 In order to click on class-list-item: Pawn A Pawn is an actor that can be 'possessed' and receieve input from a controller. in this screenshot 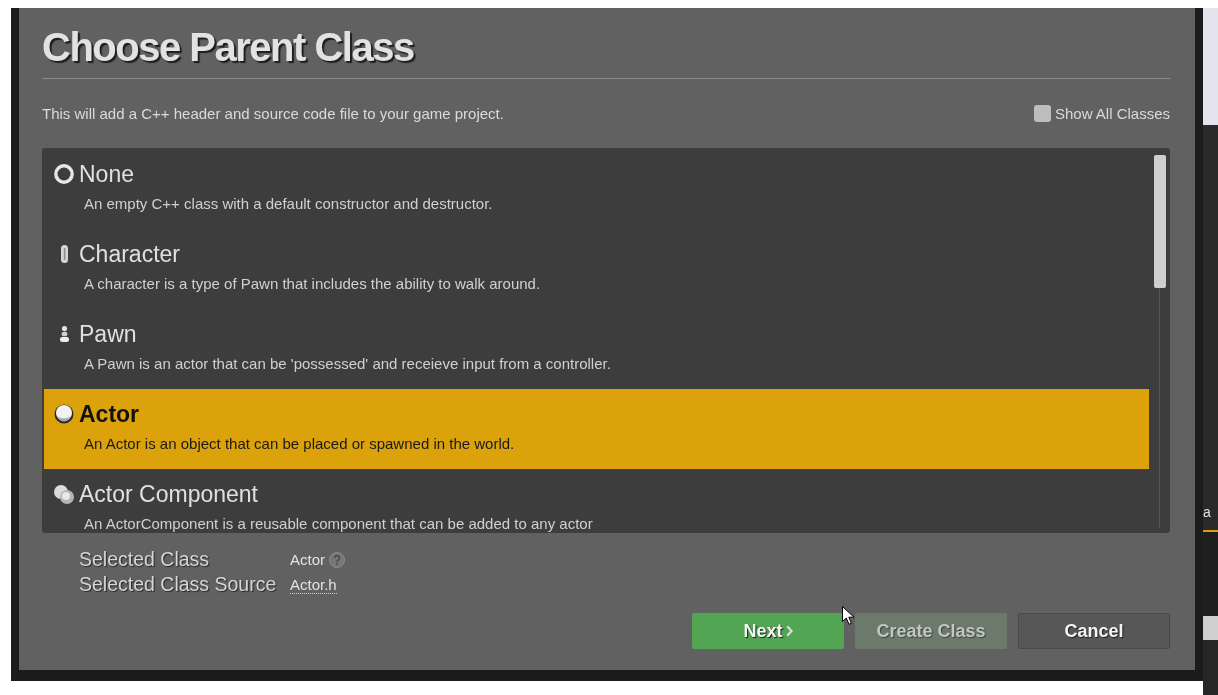, I will do `click(596, 349)`.